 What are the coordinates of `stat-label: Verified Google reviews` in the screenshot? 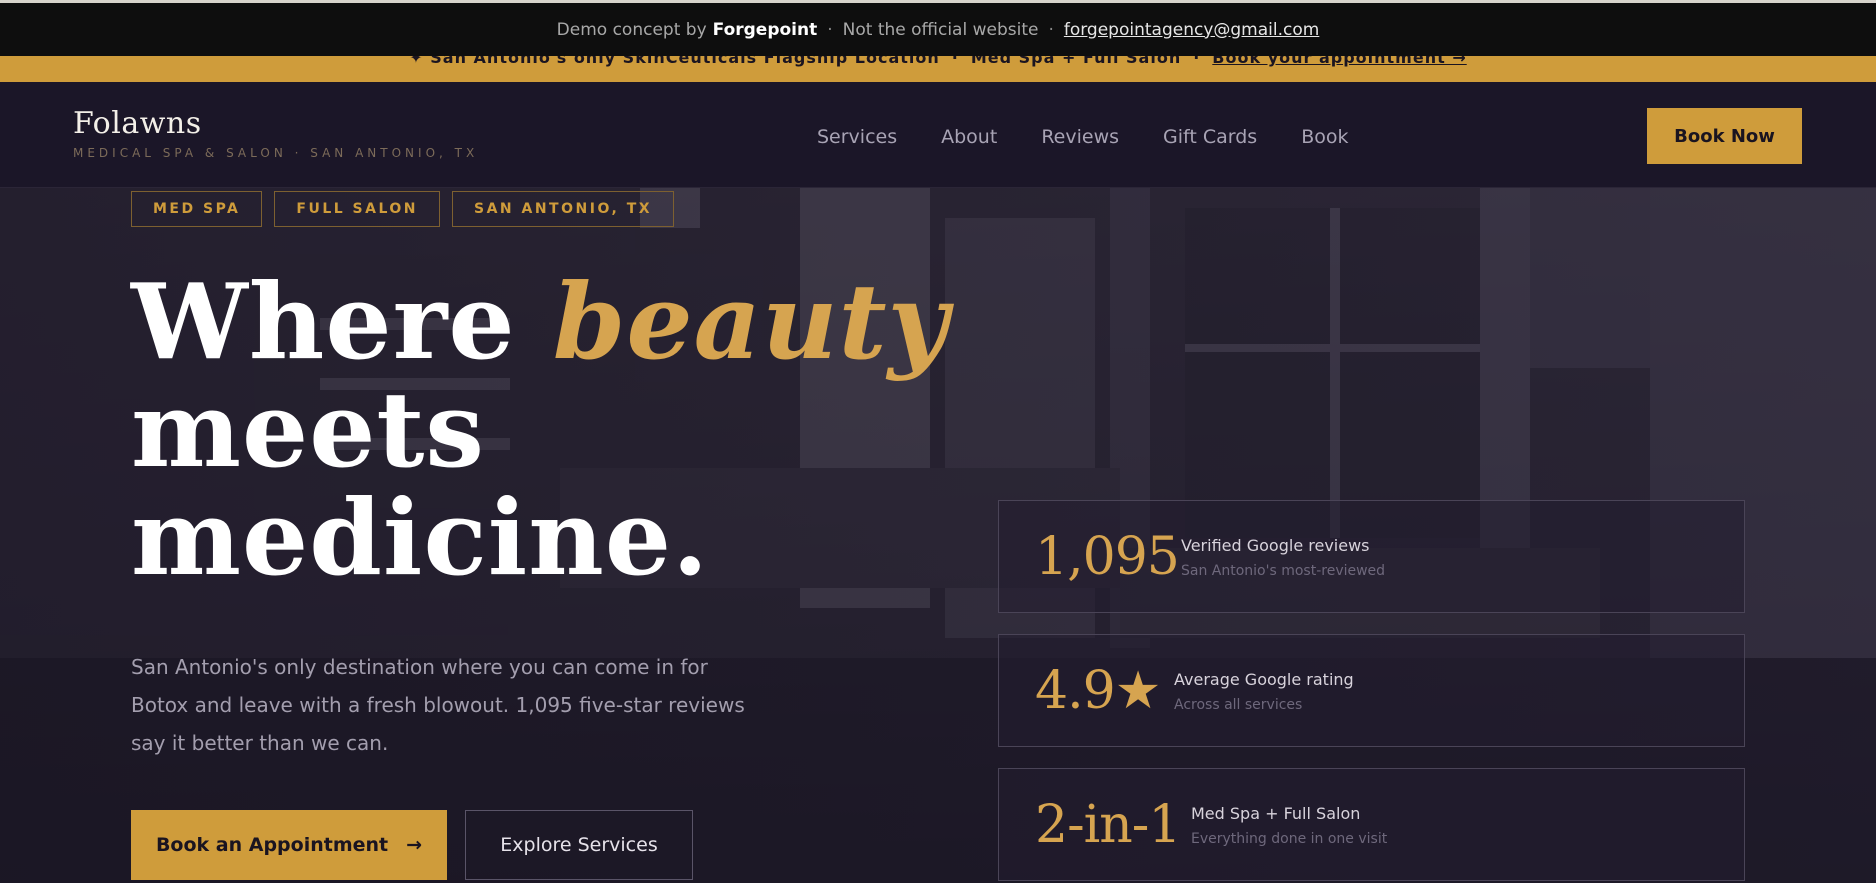 It's located at (1275, 545).